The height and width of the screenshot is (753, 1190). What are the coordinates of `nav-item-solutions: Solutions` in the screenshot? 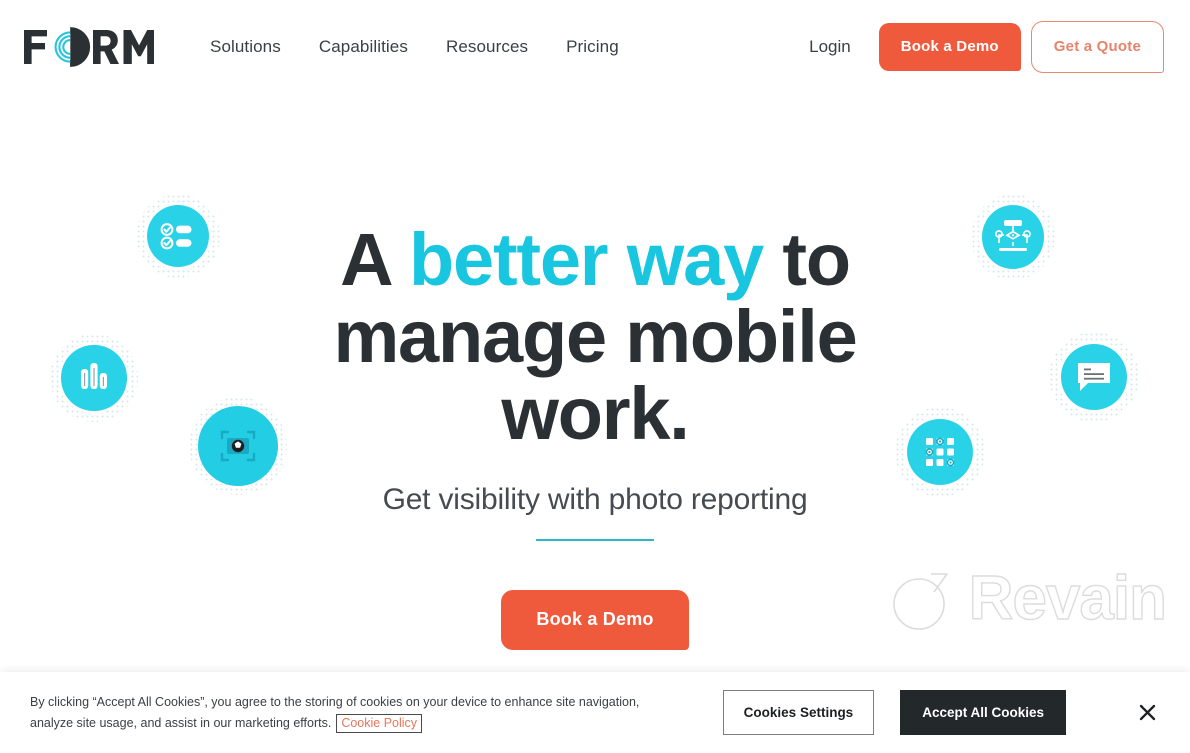 It's located at (264, 47).